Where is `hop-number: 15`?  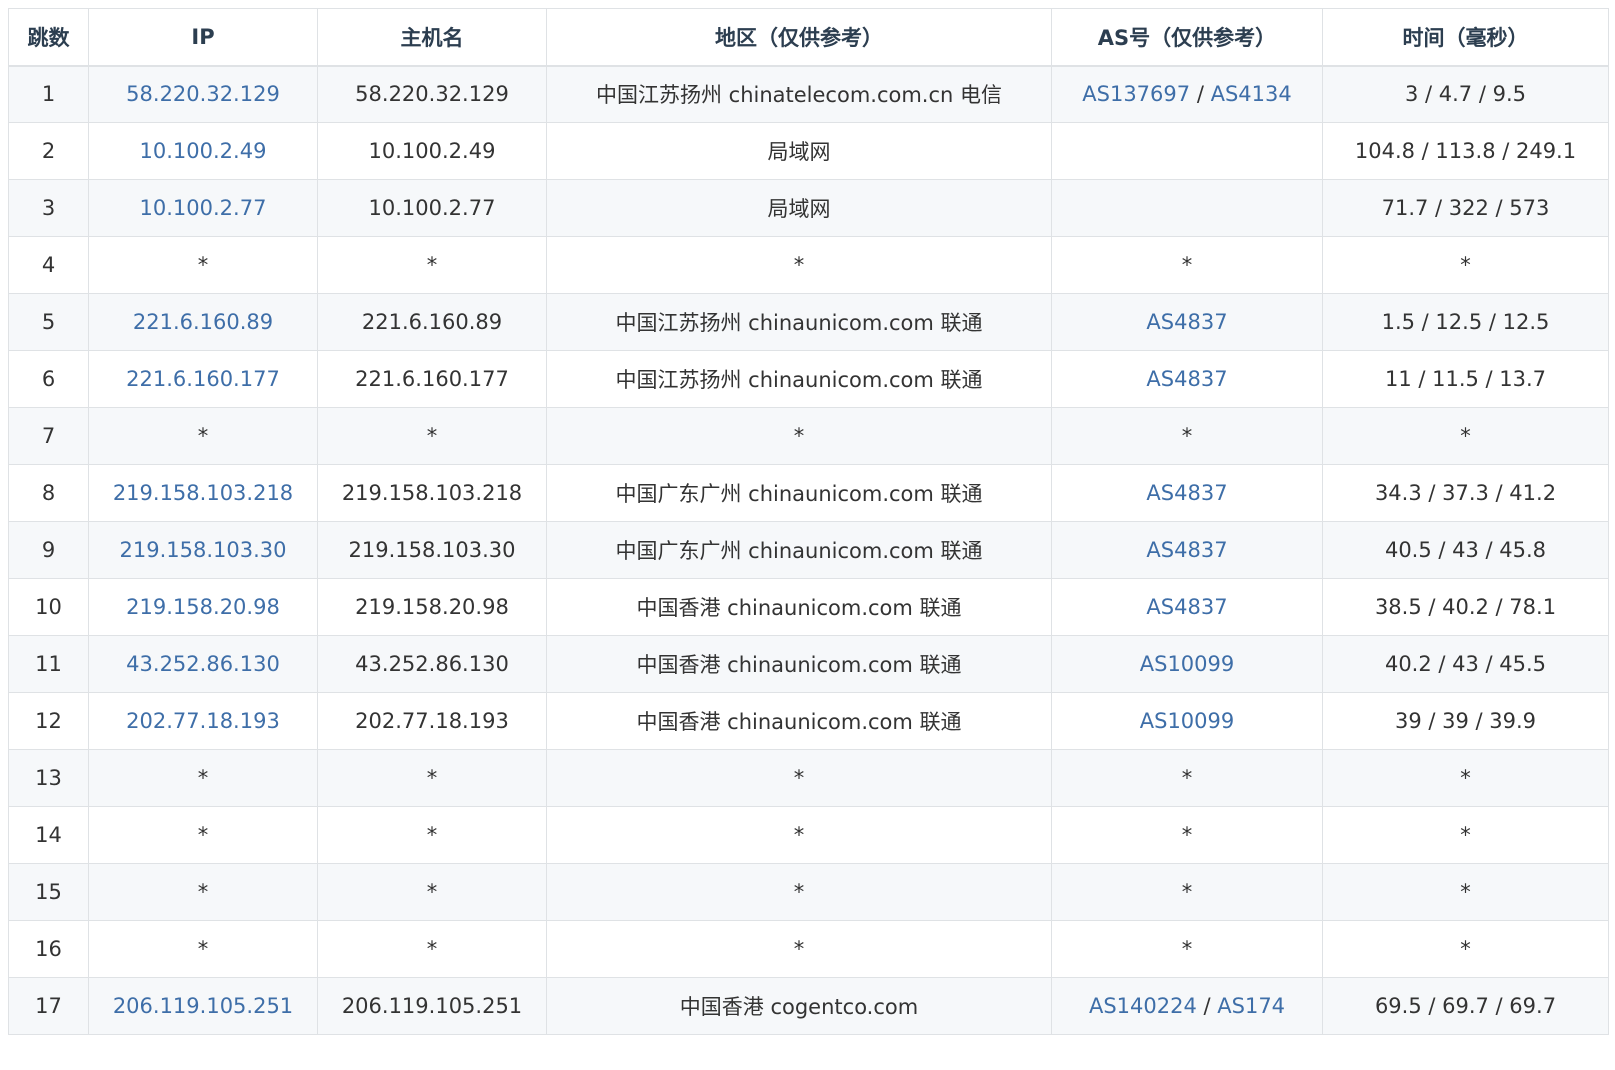
hop-number: 15 is located at coordinates (48, 892).